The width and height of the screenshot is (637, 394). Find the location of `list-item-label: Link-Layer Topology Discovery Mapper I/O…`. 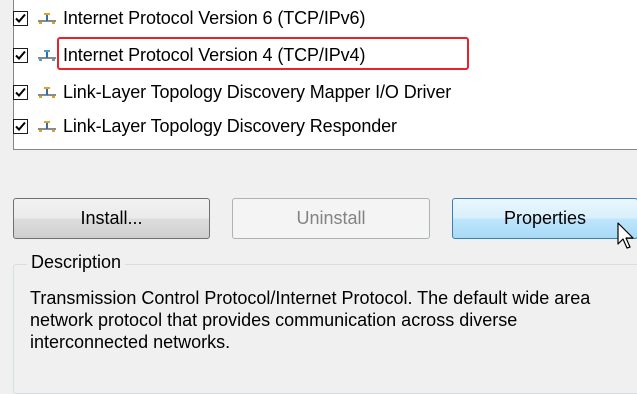

list-item-label: Link-Layer Topology Discovery Mapper I/O… is located at coordinates (257, 91).